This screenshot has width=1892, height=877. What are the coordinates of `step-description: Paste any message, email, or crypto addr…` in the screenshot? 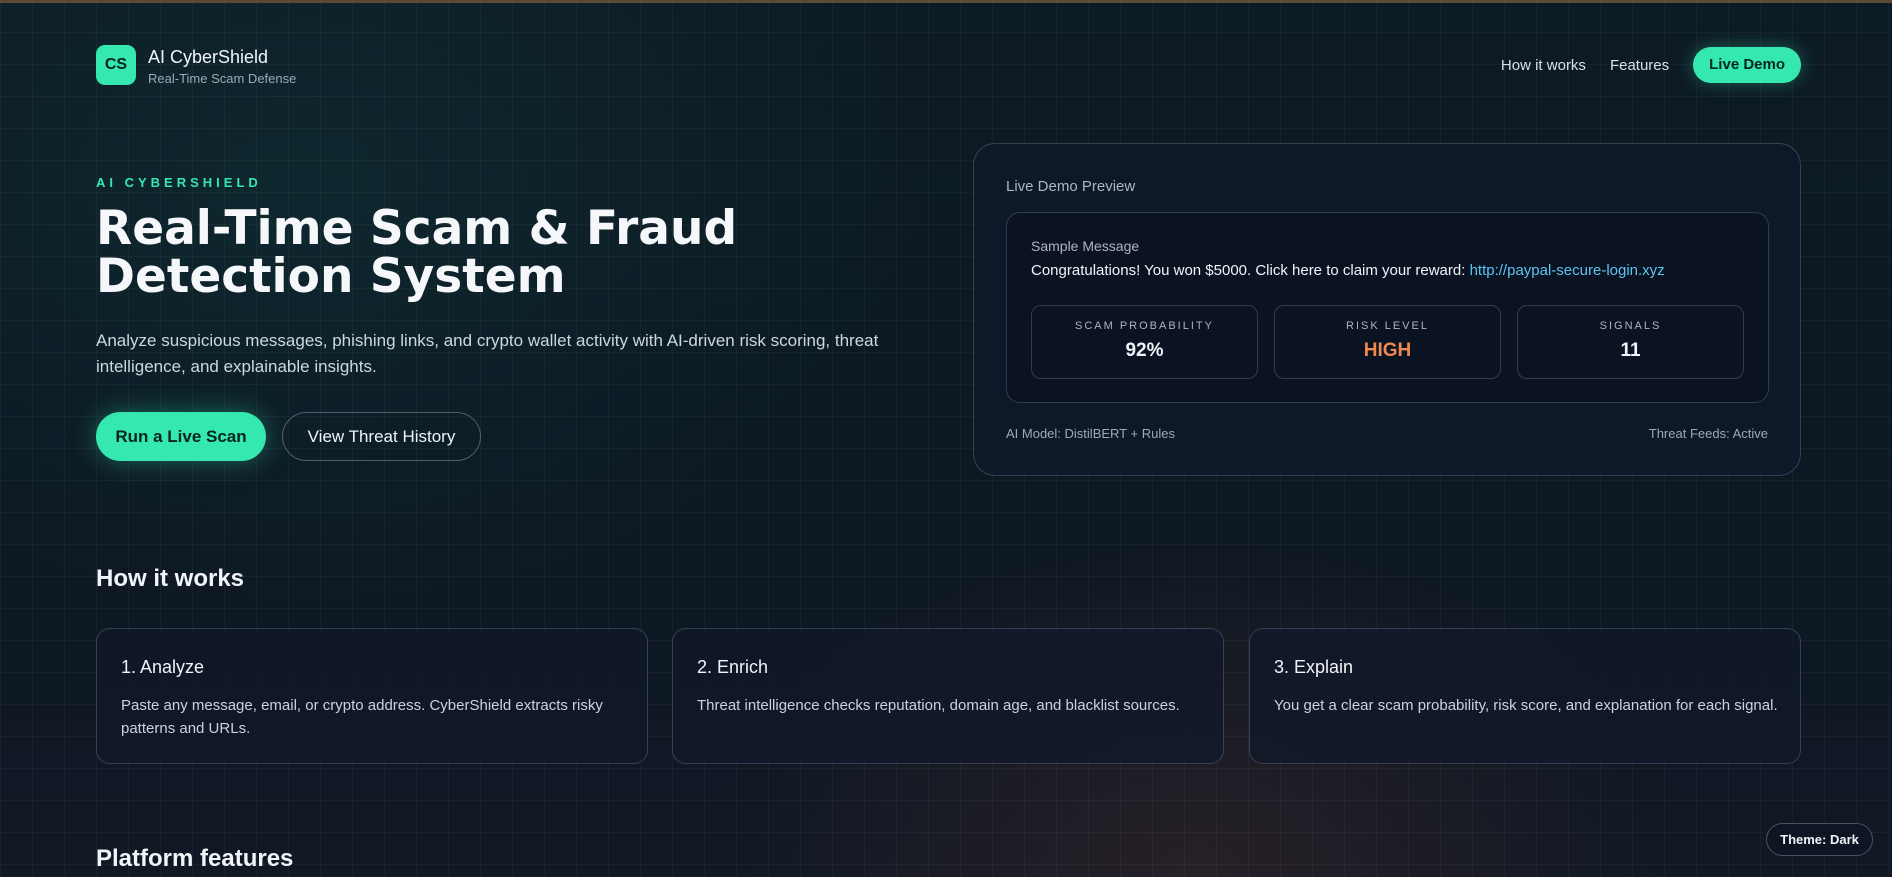 It's located at (362, 717).